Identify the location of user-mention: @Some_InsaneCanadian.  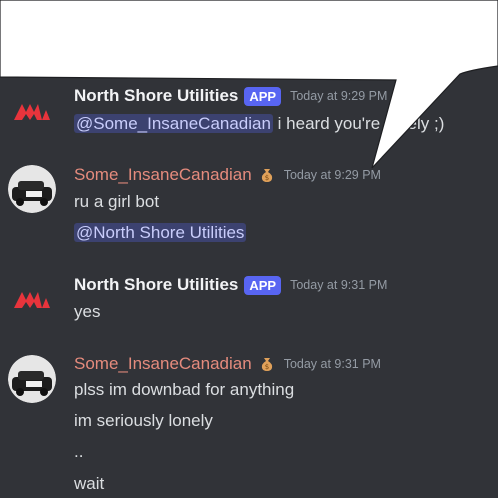
(173, 123).